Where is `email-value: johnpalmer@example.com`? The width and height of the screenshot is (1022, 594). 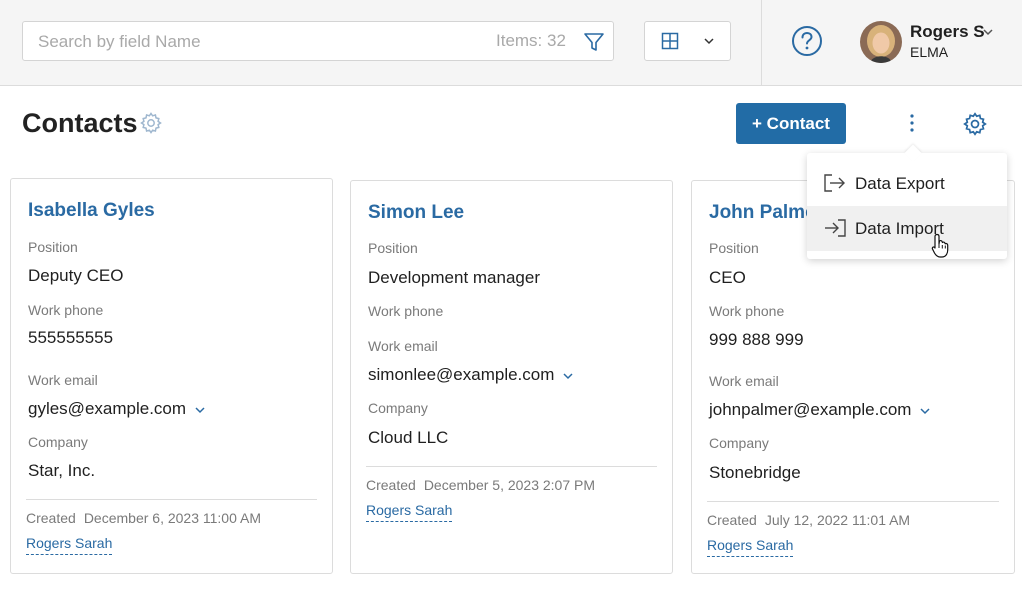
email-value: johnpalmer@example.com is located at coordinates (820, 410).